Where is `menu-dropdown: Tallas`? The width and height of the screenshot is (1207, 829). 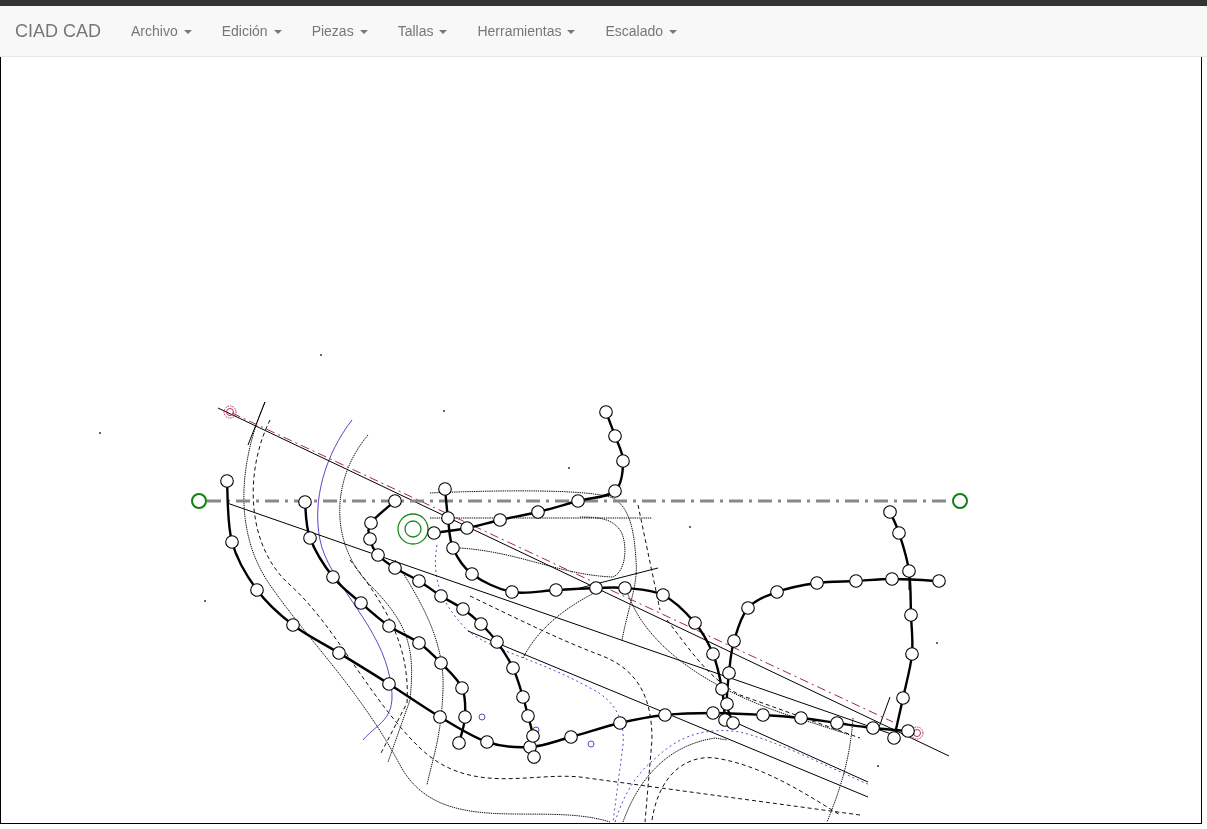
menu-dropdown: Tallas is located at coordinates (422, 31).